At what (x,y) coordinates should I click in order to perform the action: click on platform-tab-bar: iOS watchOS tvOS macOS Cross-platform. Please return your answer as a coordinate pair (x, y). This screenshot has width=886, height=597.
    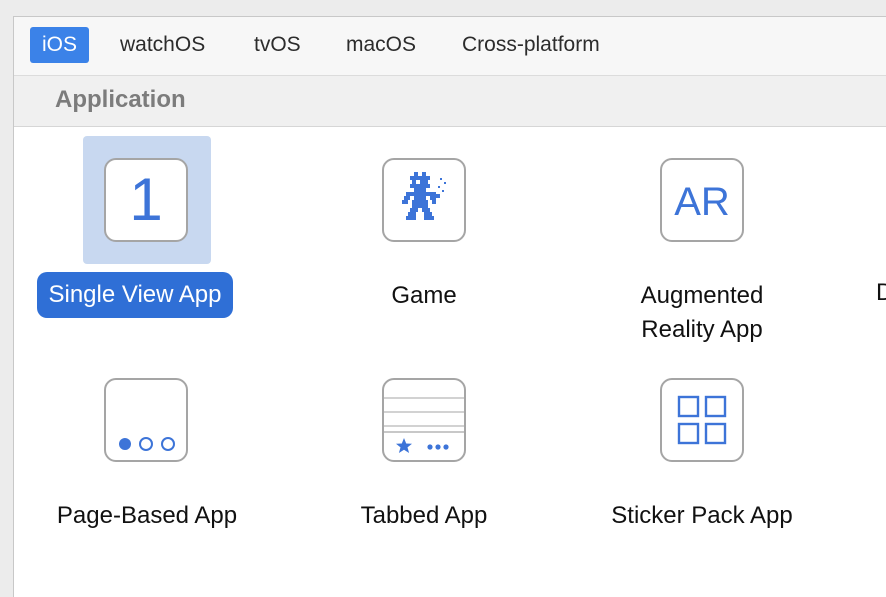
    Looking at the image, I should click on (450, 46).